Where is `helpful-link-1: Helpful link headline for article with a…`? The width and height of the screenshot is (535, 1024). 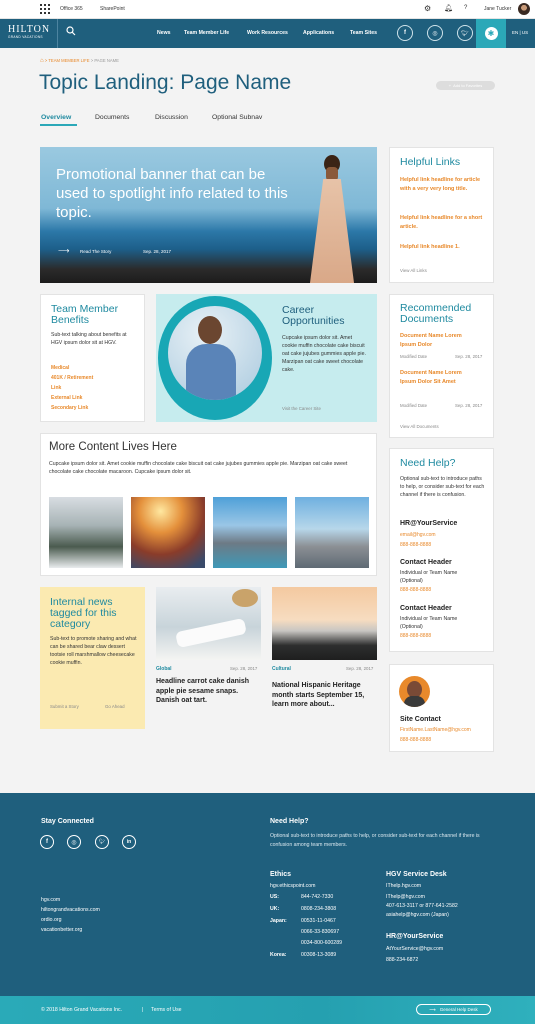 helpful-link-1: Helpful link headline for article with a… is located at coordinates (442, 185).